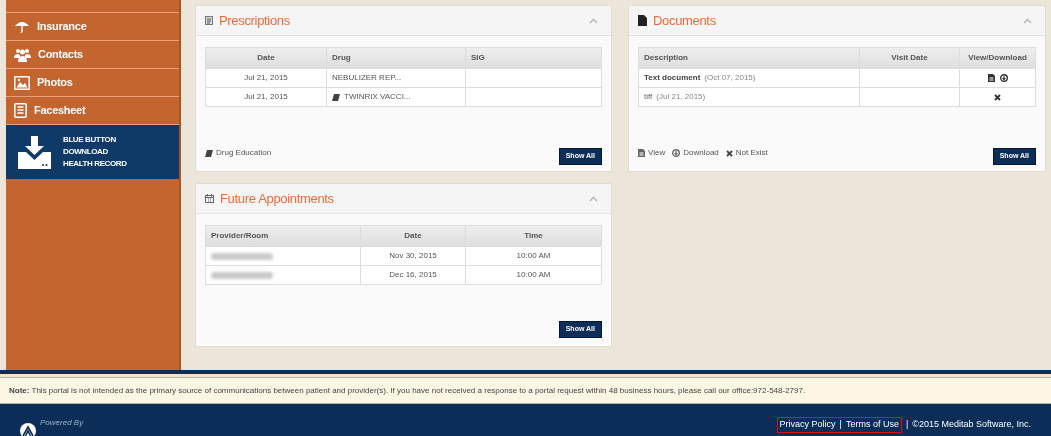 This screenshot has width=1051, height=436. I want to click on sidebar-item: Contacts, so click(92, 55).